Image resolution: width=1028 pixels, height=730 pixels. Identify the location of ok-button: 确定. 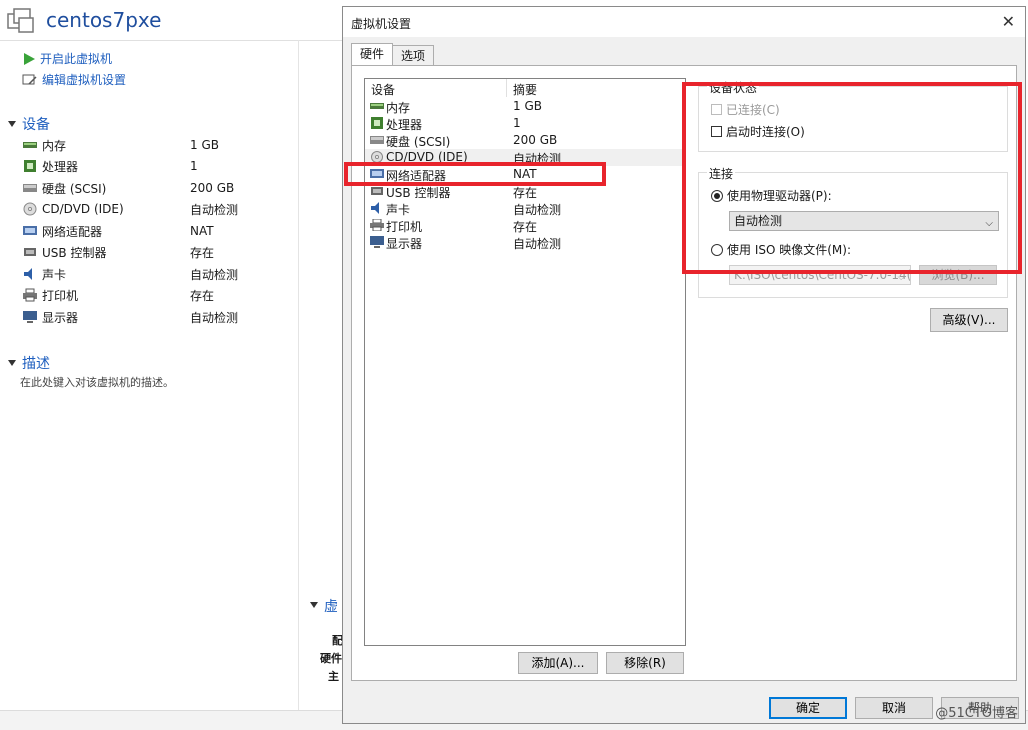
(808, 708).